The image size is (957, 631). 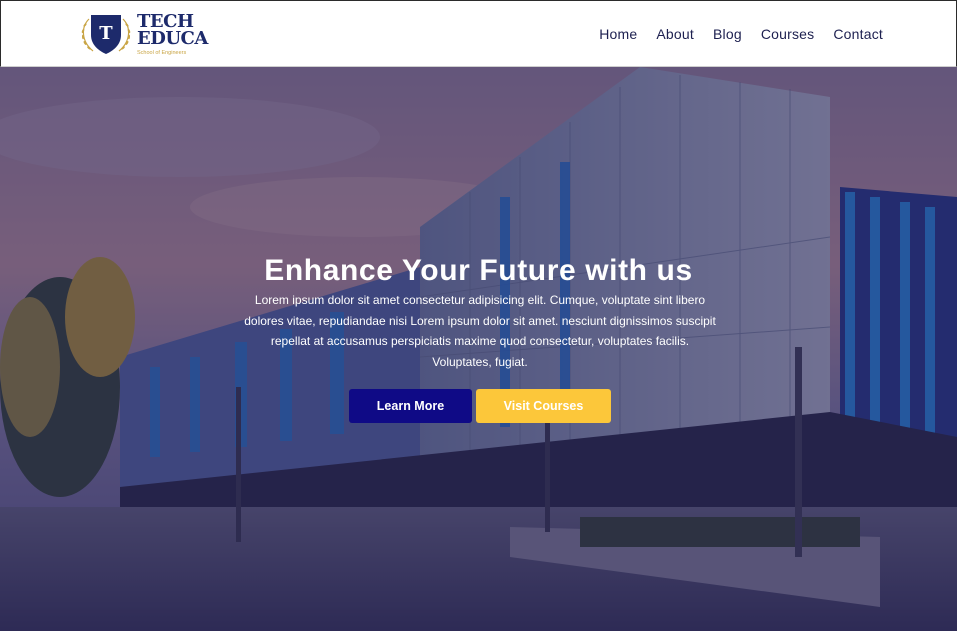 I want to click on brand-wordmark: TECH EDUCA School of Engineers, so click(x=172, y=35).